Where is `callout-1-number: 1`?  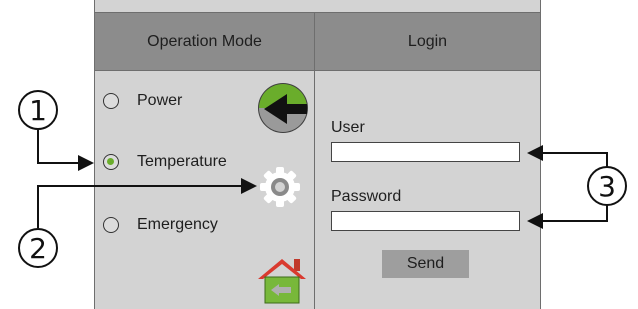 callout-1-number: 1 is located at coordinates (38, 110).